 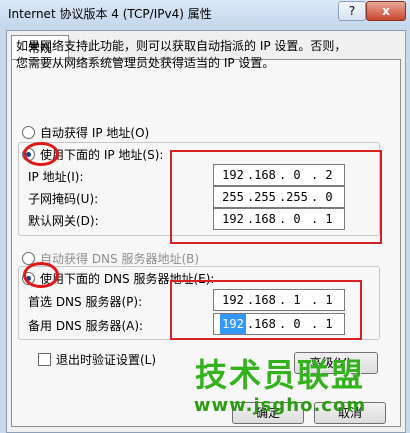 I want to click on annotation-rect-ip, so click(x=276, y=197).